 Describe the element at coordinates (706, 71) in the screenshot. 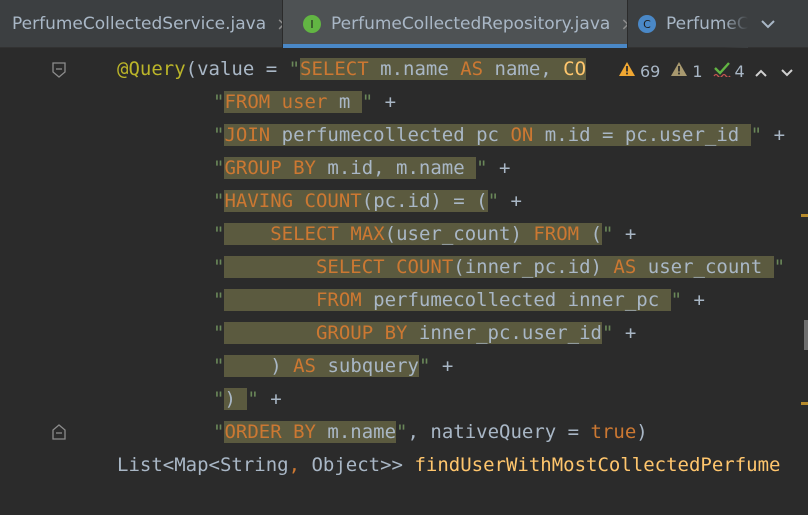

I see `inspection-widget: 69 1 4` at that location.